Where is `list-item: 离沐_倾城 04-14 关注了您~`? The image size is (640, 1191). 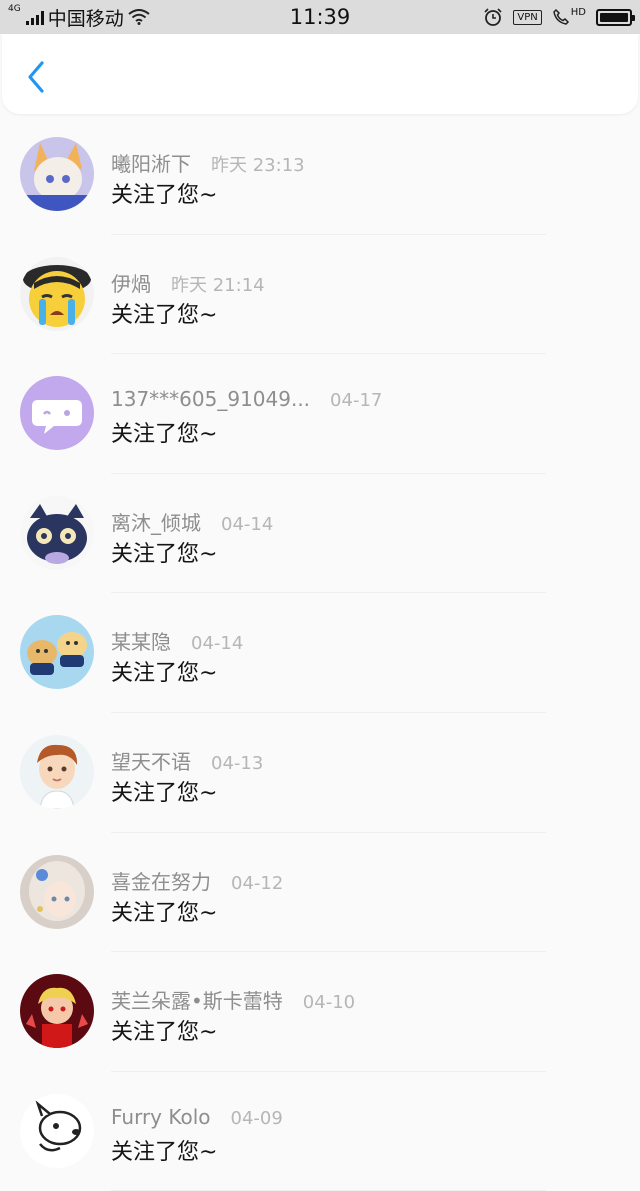 list-item: 离沐_倾城 04-14 关注了您~ is located at coordinates (320, 534).